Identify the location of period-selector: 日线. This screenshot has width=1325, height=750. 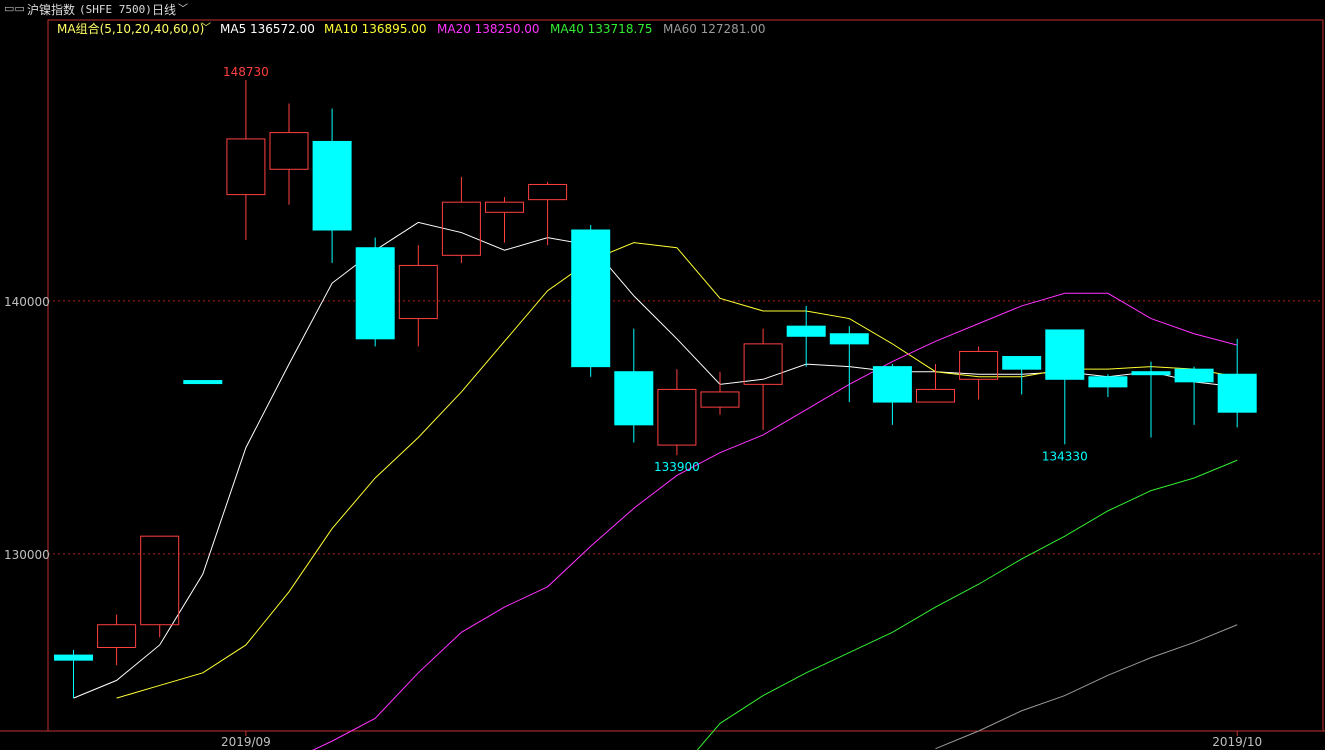
(164, 10).